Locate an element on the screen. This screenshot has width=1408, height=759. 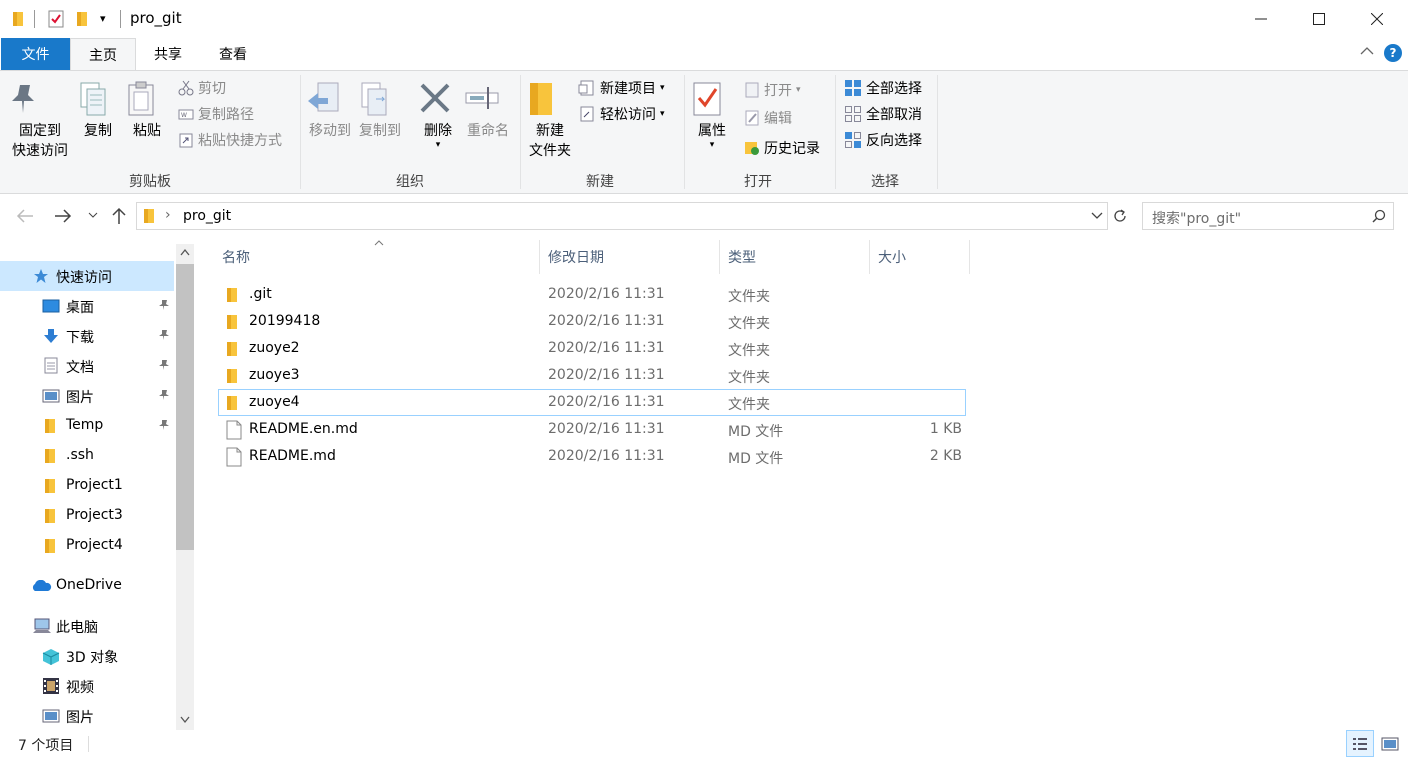
help-icon: ? is located at coordinates (1393, 53).